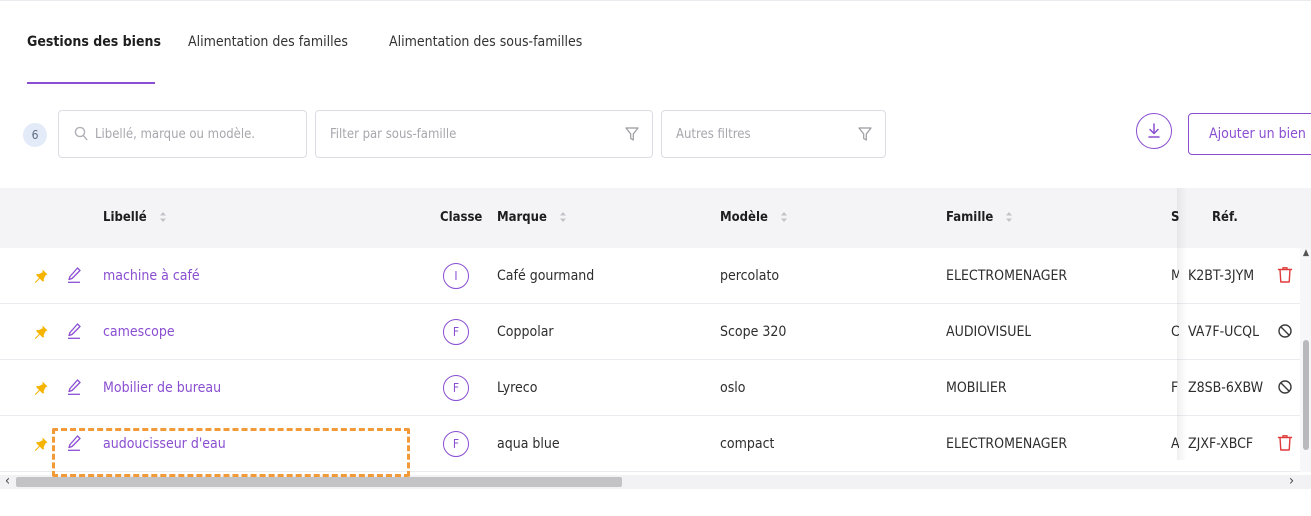 The image size is (1311, 516). Describe the element at coordinates (750, 276) in the screenshot. I see `modele-cell: percolato` at that location.